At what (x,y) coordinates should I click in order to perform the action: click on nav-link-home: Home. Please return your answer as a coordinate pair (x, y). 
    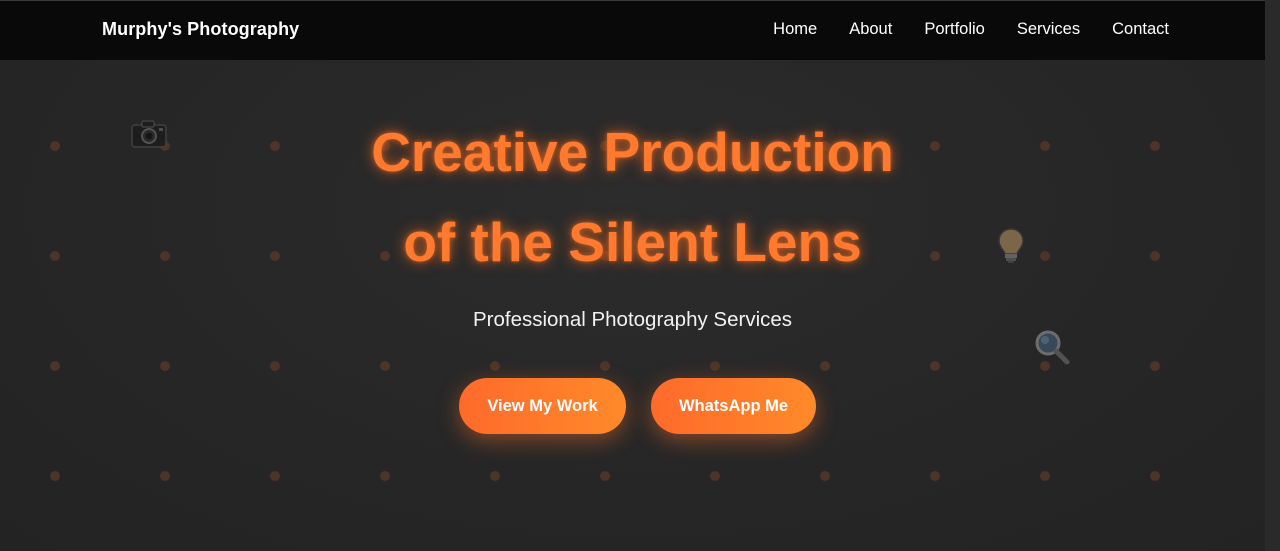
    Looking at the image, I should click on (795, 29).